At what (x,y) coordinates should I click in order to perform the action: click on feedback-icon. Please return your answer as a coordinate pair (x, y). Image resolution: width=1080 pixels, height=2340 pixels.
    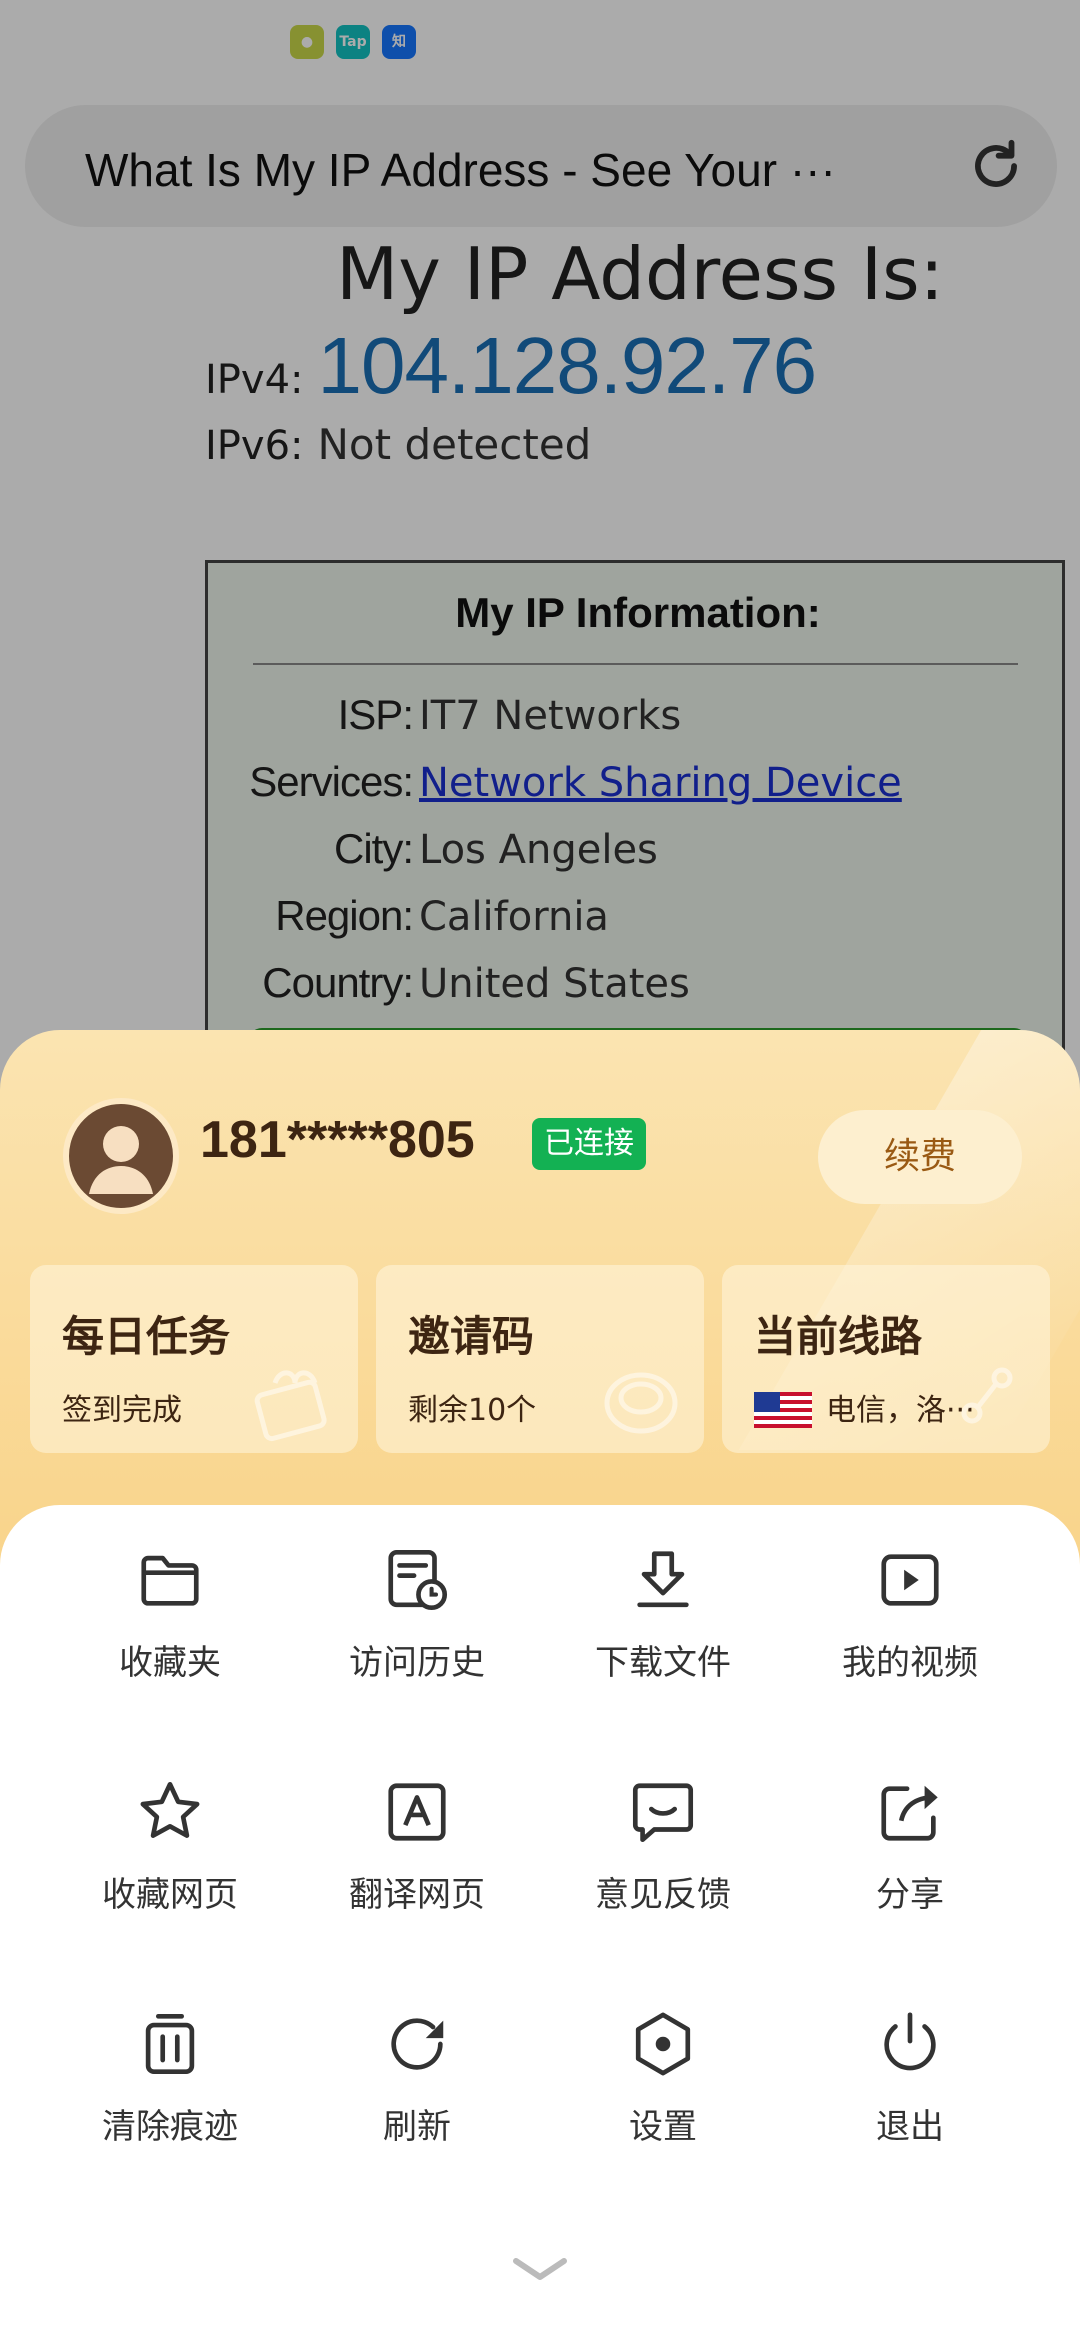
    Looking at the image, I should click on (663, 1813).